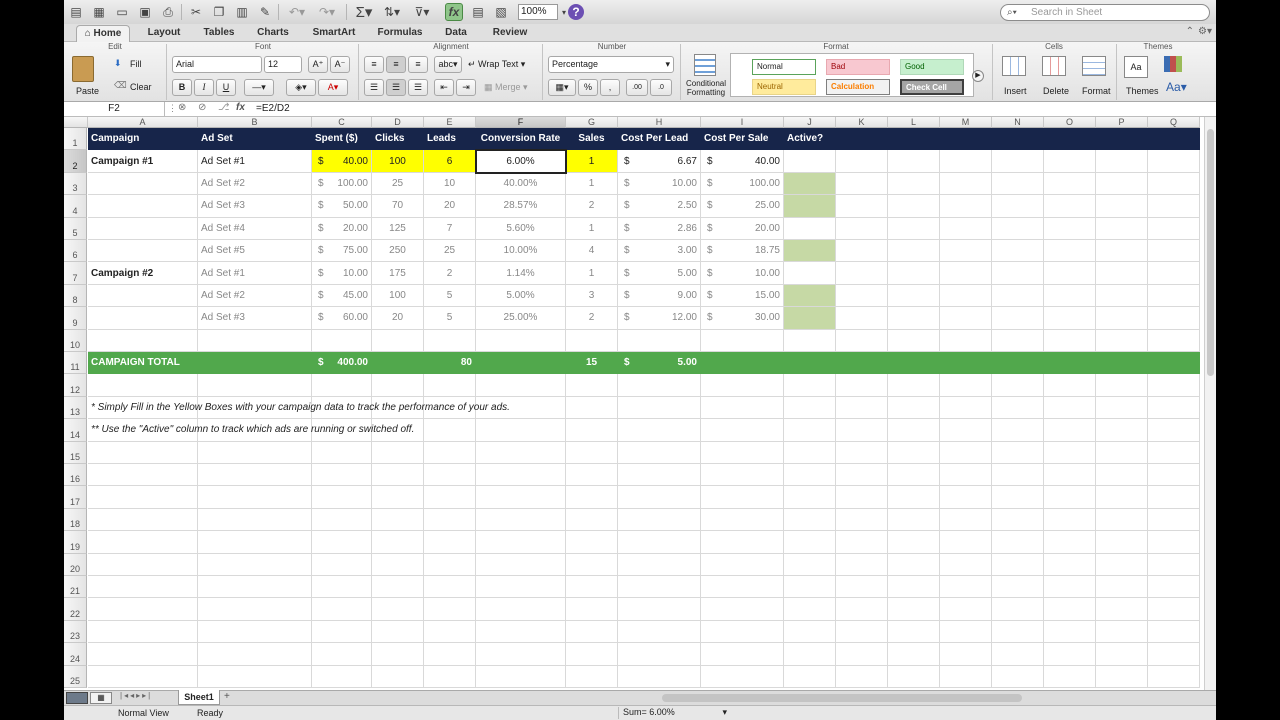  Describe the element at coordinates (75, 161) in the screenshot. I see `row-header-2: 2` at that location.